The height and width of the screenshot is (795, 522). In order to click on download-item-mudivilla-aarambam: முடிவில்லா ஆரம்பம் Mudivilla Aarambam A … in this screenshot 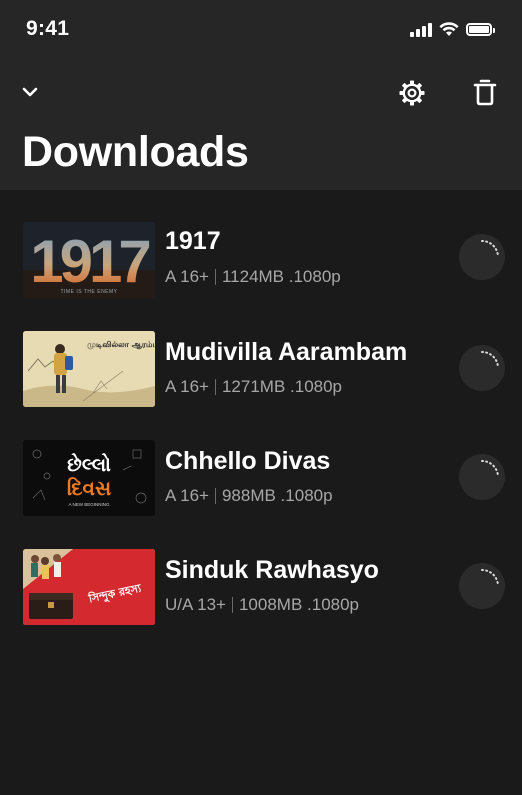, I will do `click(261, 371)`.